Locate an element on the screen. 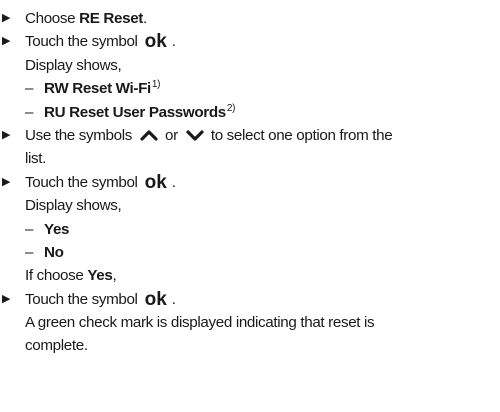 This screenshot has width=500, height=412. step-choose-reset: ▶ Choose RE Reset. is located at coordinates (250, 18).